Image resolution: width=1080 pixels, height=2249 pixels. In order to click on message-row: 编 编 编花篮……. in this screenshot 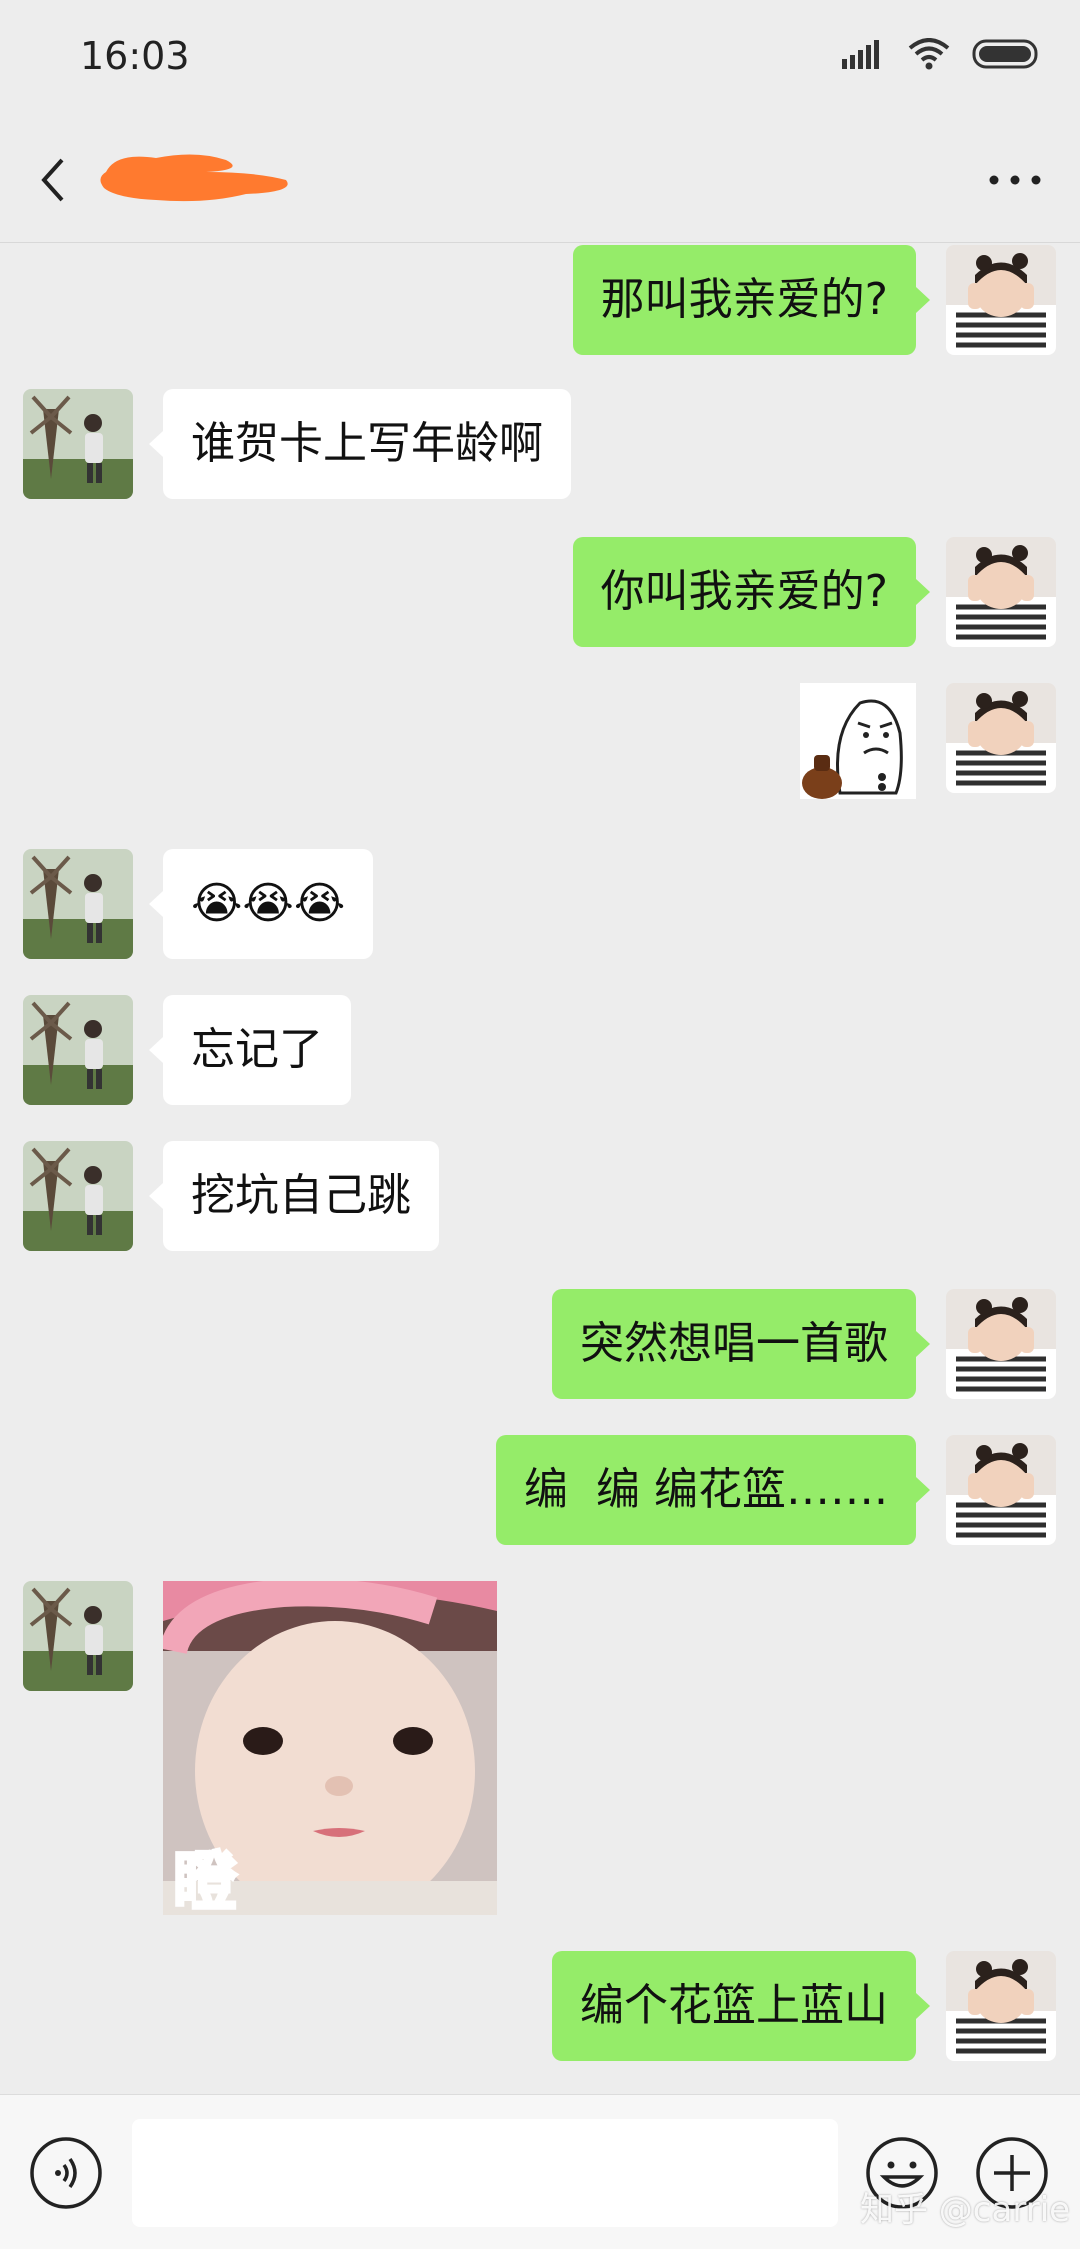, I will do `click(540, 1500)`.